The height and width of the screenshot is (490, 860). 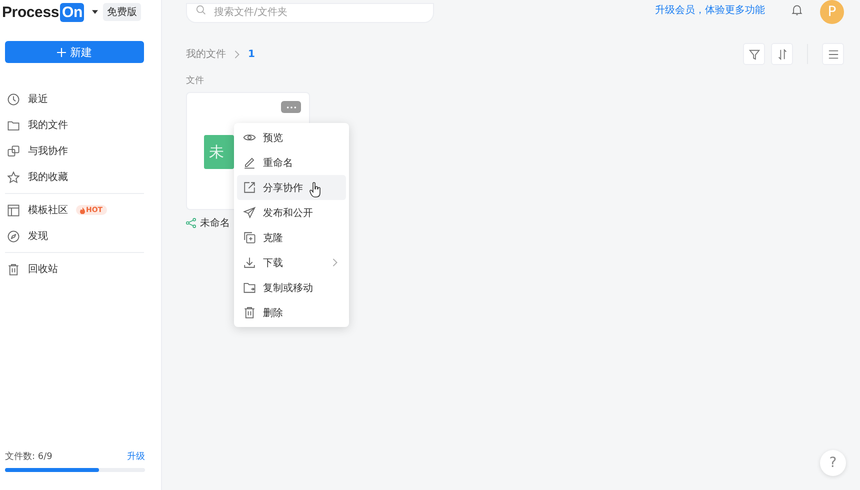 What do you see at coordinates (122, 12) in the screenshot?
I see `plan-badge: 免费版` at bounding box center [122, 12].